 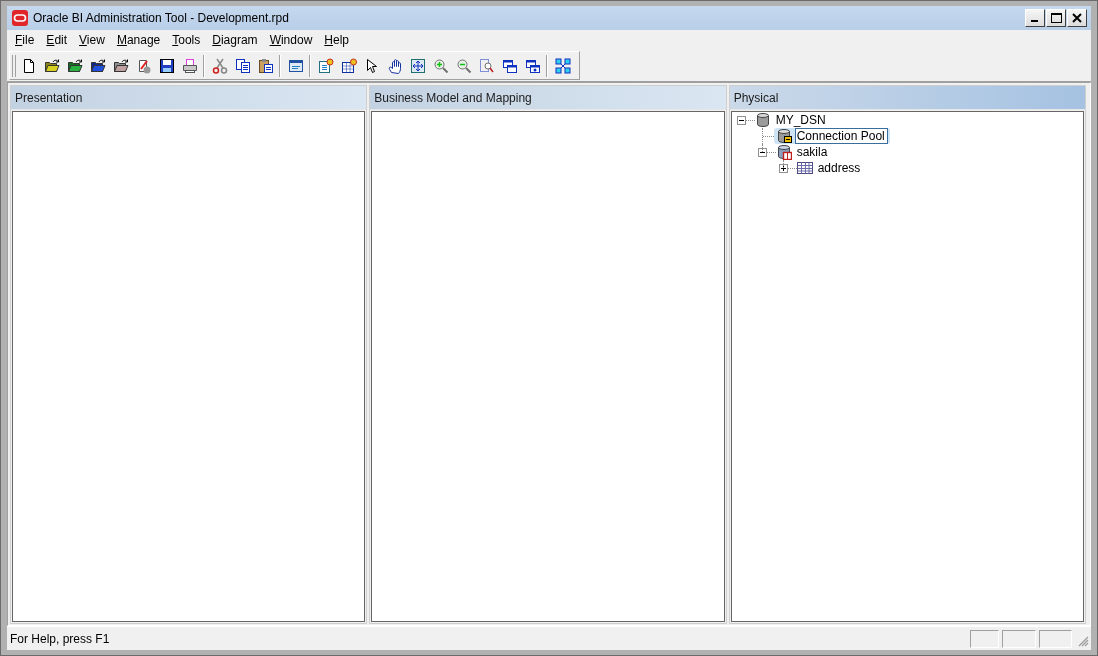 I want to click on database-icon, so click(x=762, y=120).